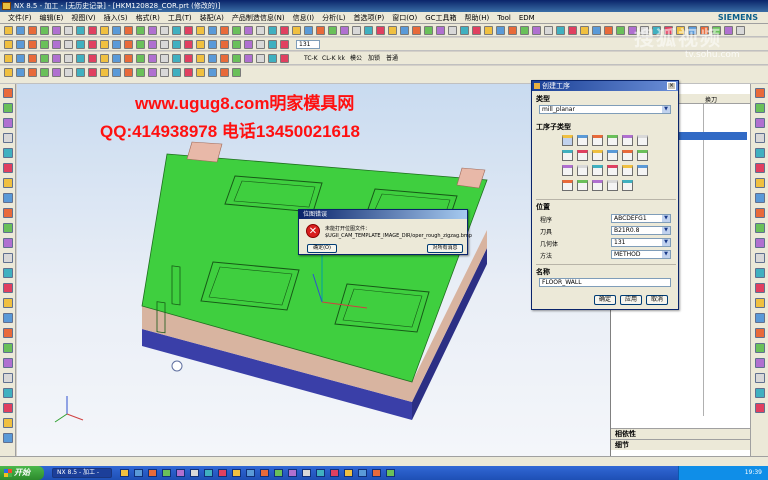  I want to click on operation-name-input: FLOOR_WALL, so click(605, 282).